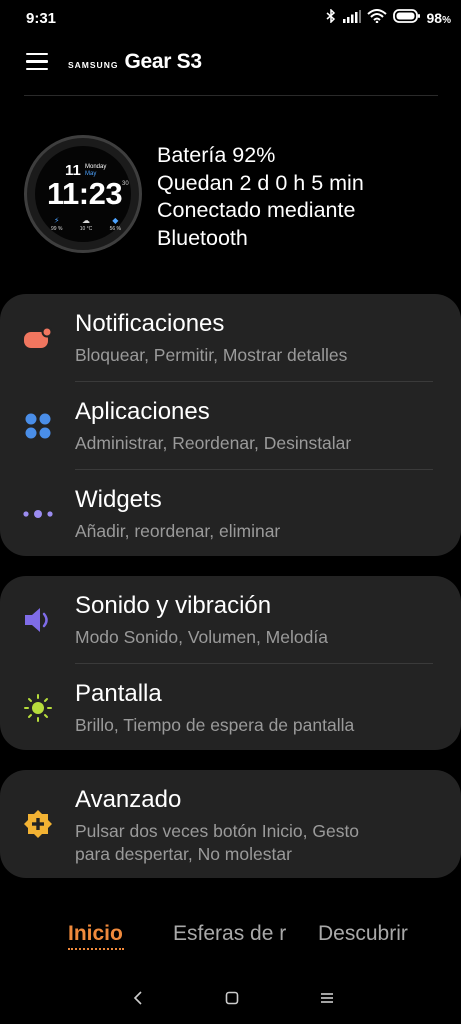 The image size is (461, 1024). Describe the element at coordinates (118, 693) in the screenshot. I see `display-title: Pantalla` at that location.